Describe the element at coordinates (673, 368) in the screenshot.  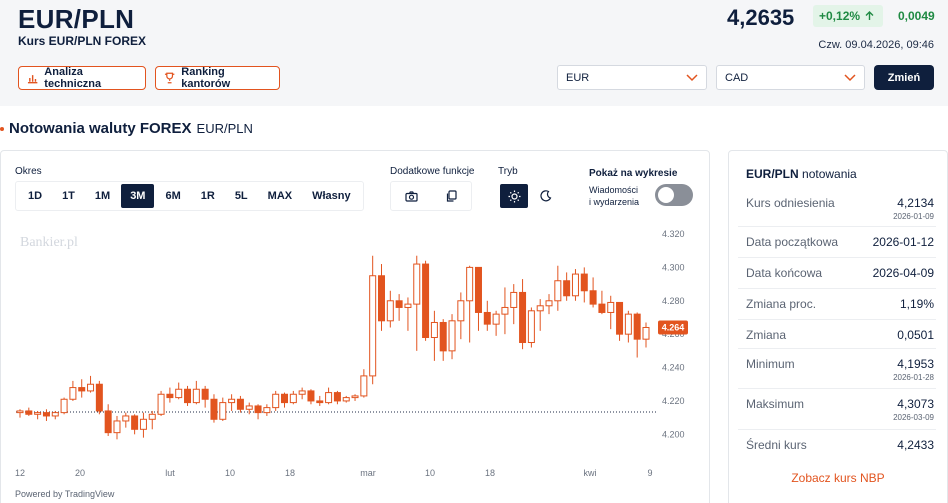
I see `y-tick-label: 4.240` at that location.